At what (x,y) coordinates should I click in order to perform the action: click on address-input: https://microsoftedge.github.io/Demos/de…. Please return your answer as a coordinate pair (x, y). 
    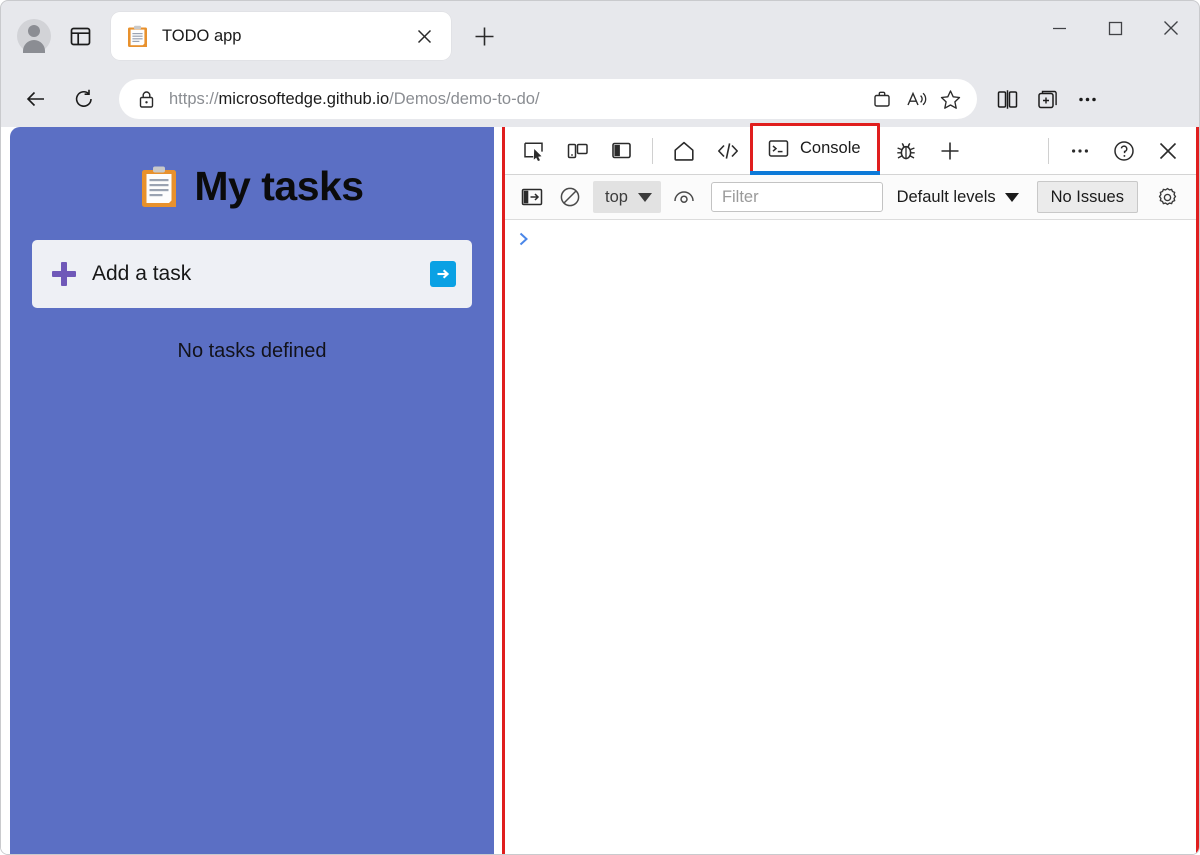
    Looking at the image, I should click on (548, 99).